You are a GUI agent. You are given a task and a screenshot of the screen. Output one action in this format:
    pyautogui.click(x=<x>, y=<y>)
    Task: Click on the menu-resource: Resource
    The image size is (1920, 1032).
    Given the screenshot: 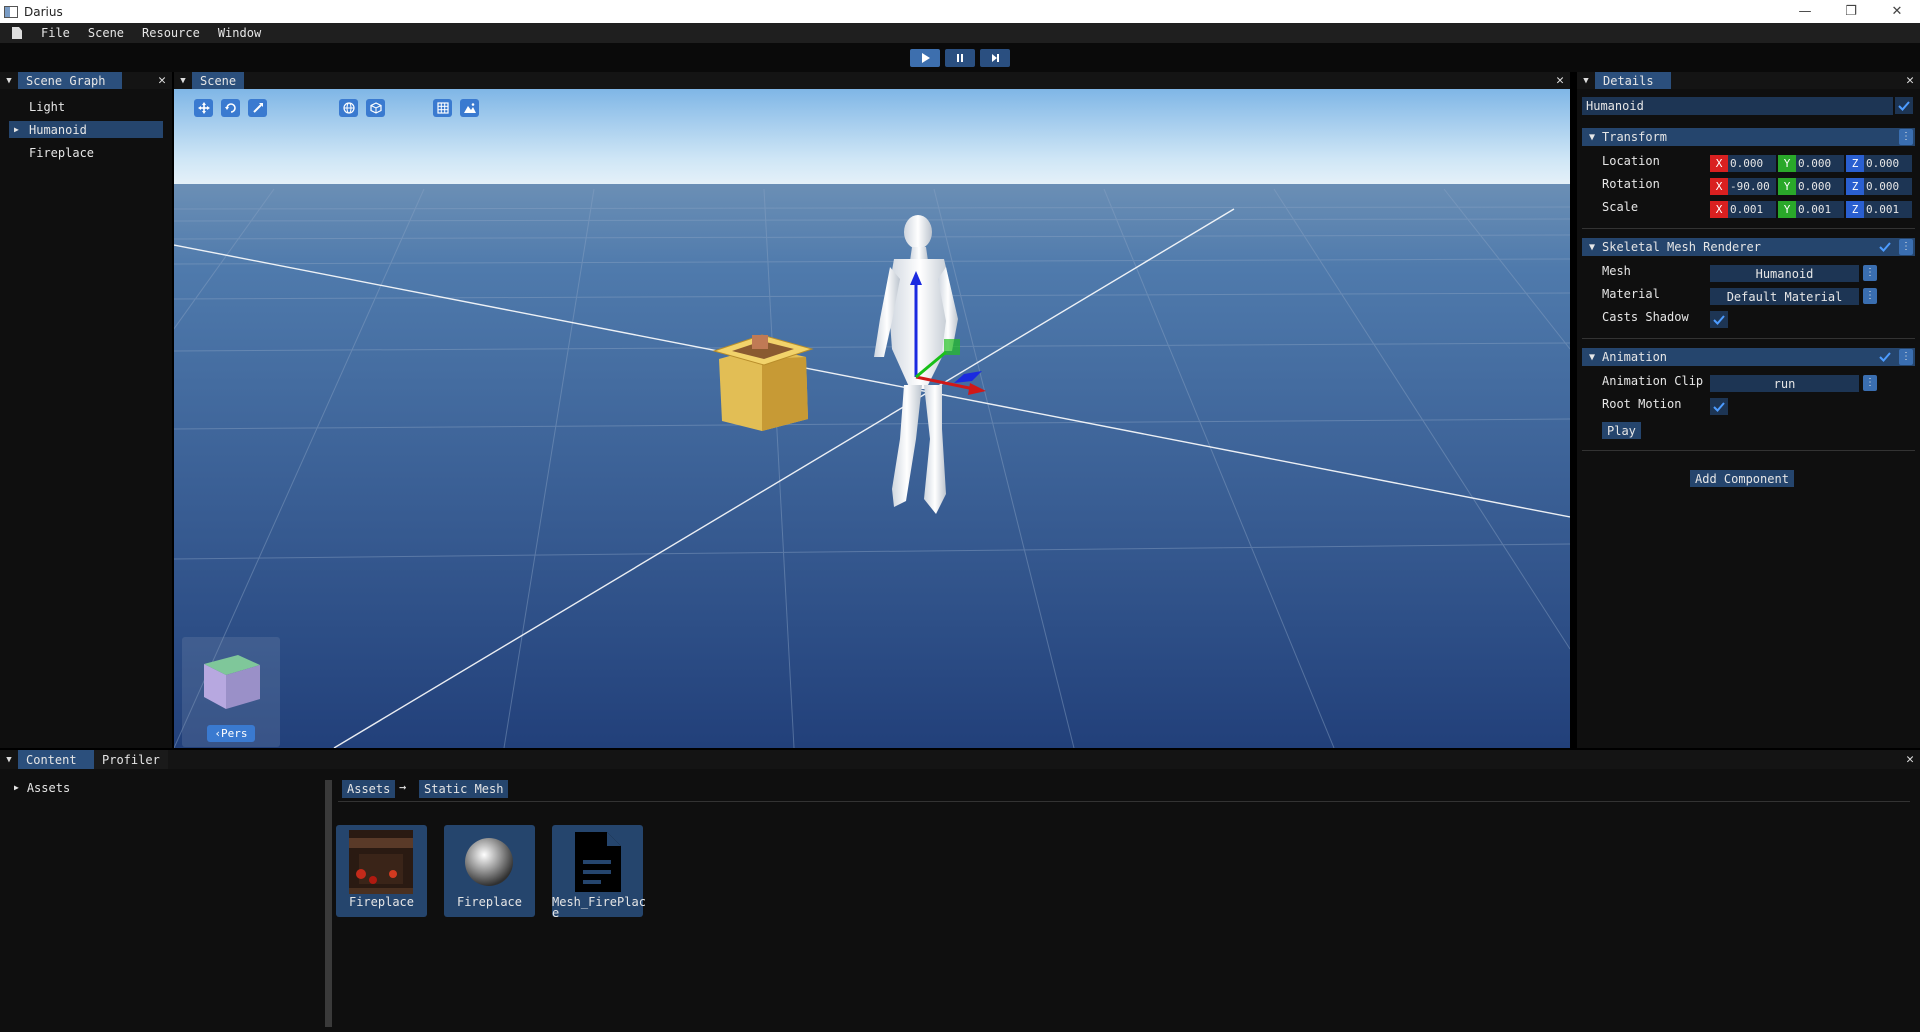 What is the action you would take?
    pyautogui.click(x=171, y=33)
    